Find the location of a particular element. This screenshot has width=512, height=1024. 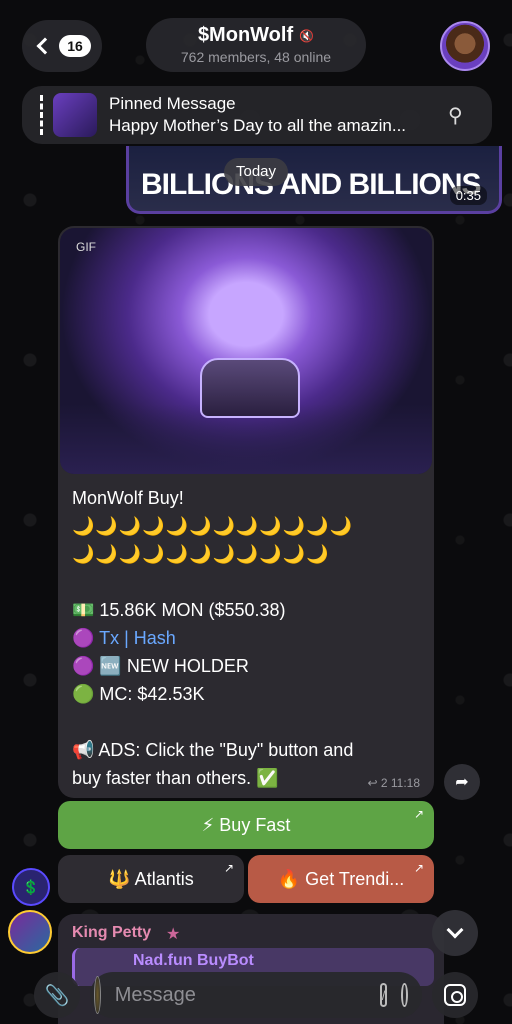

pinned-indicator is located at coordinates (41, 115).